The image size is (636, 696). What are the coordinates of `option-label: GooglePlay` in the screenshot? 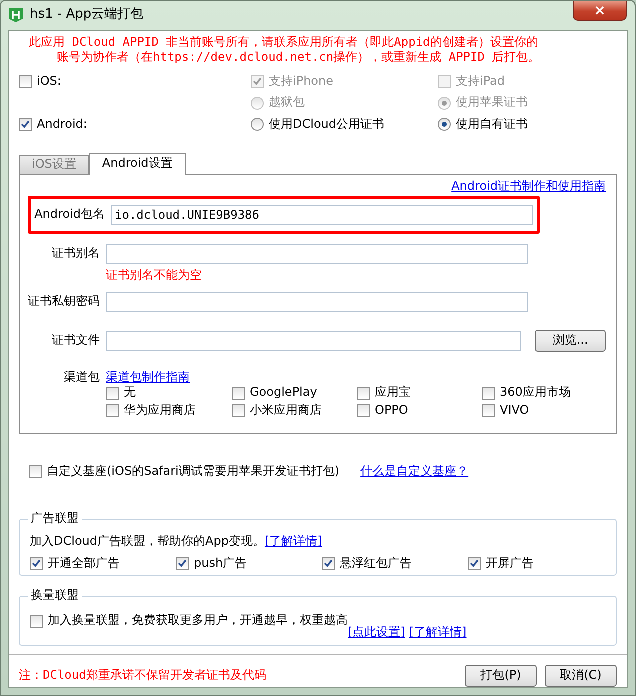 It's located at (284, 393).